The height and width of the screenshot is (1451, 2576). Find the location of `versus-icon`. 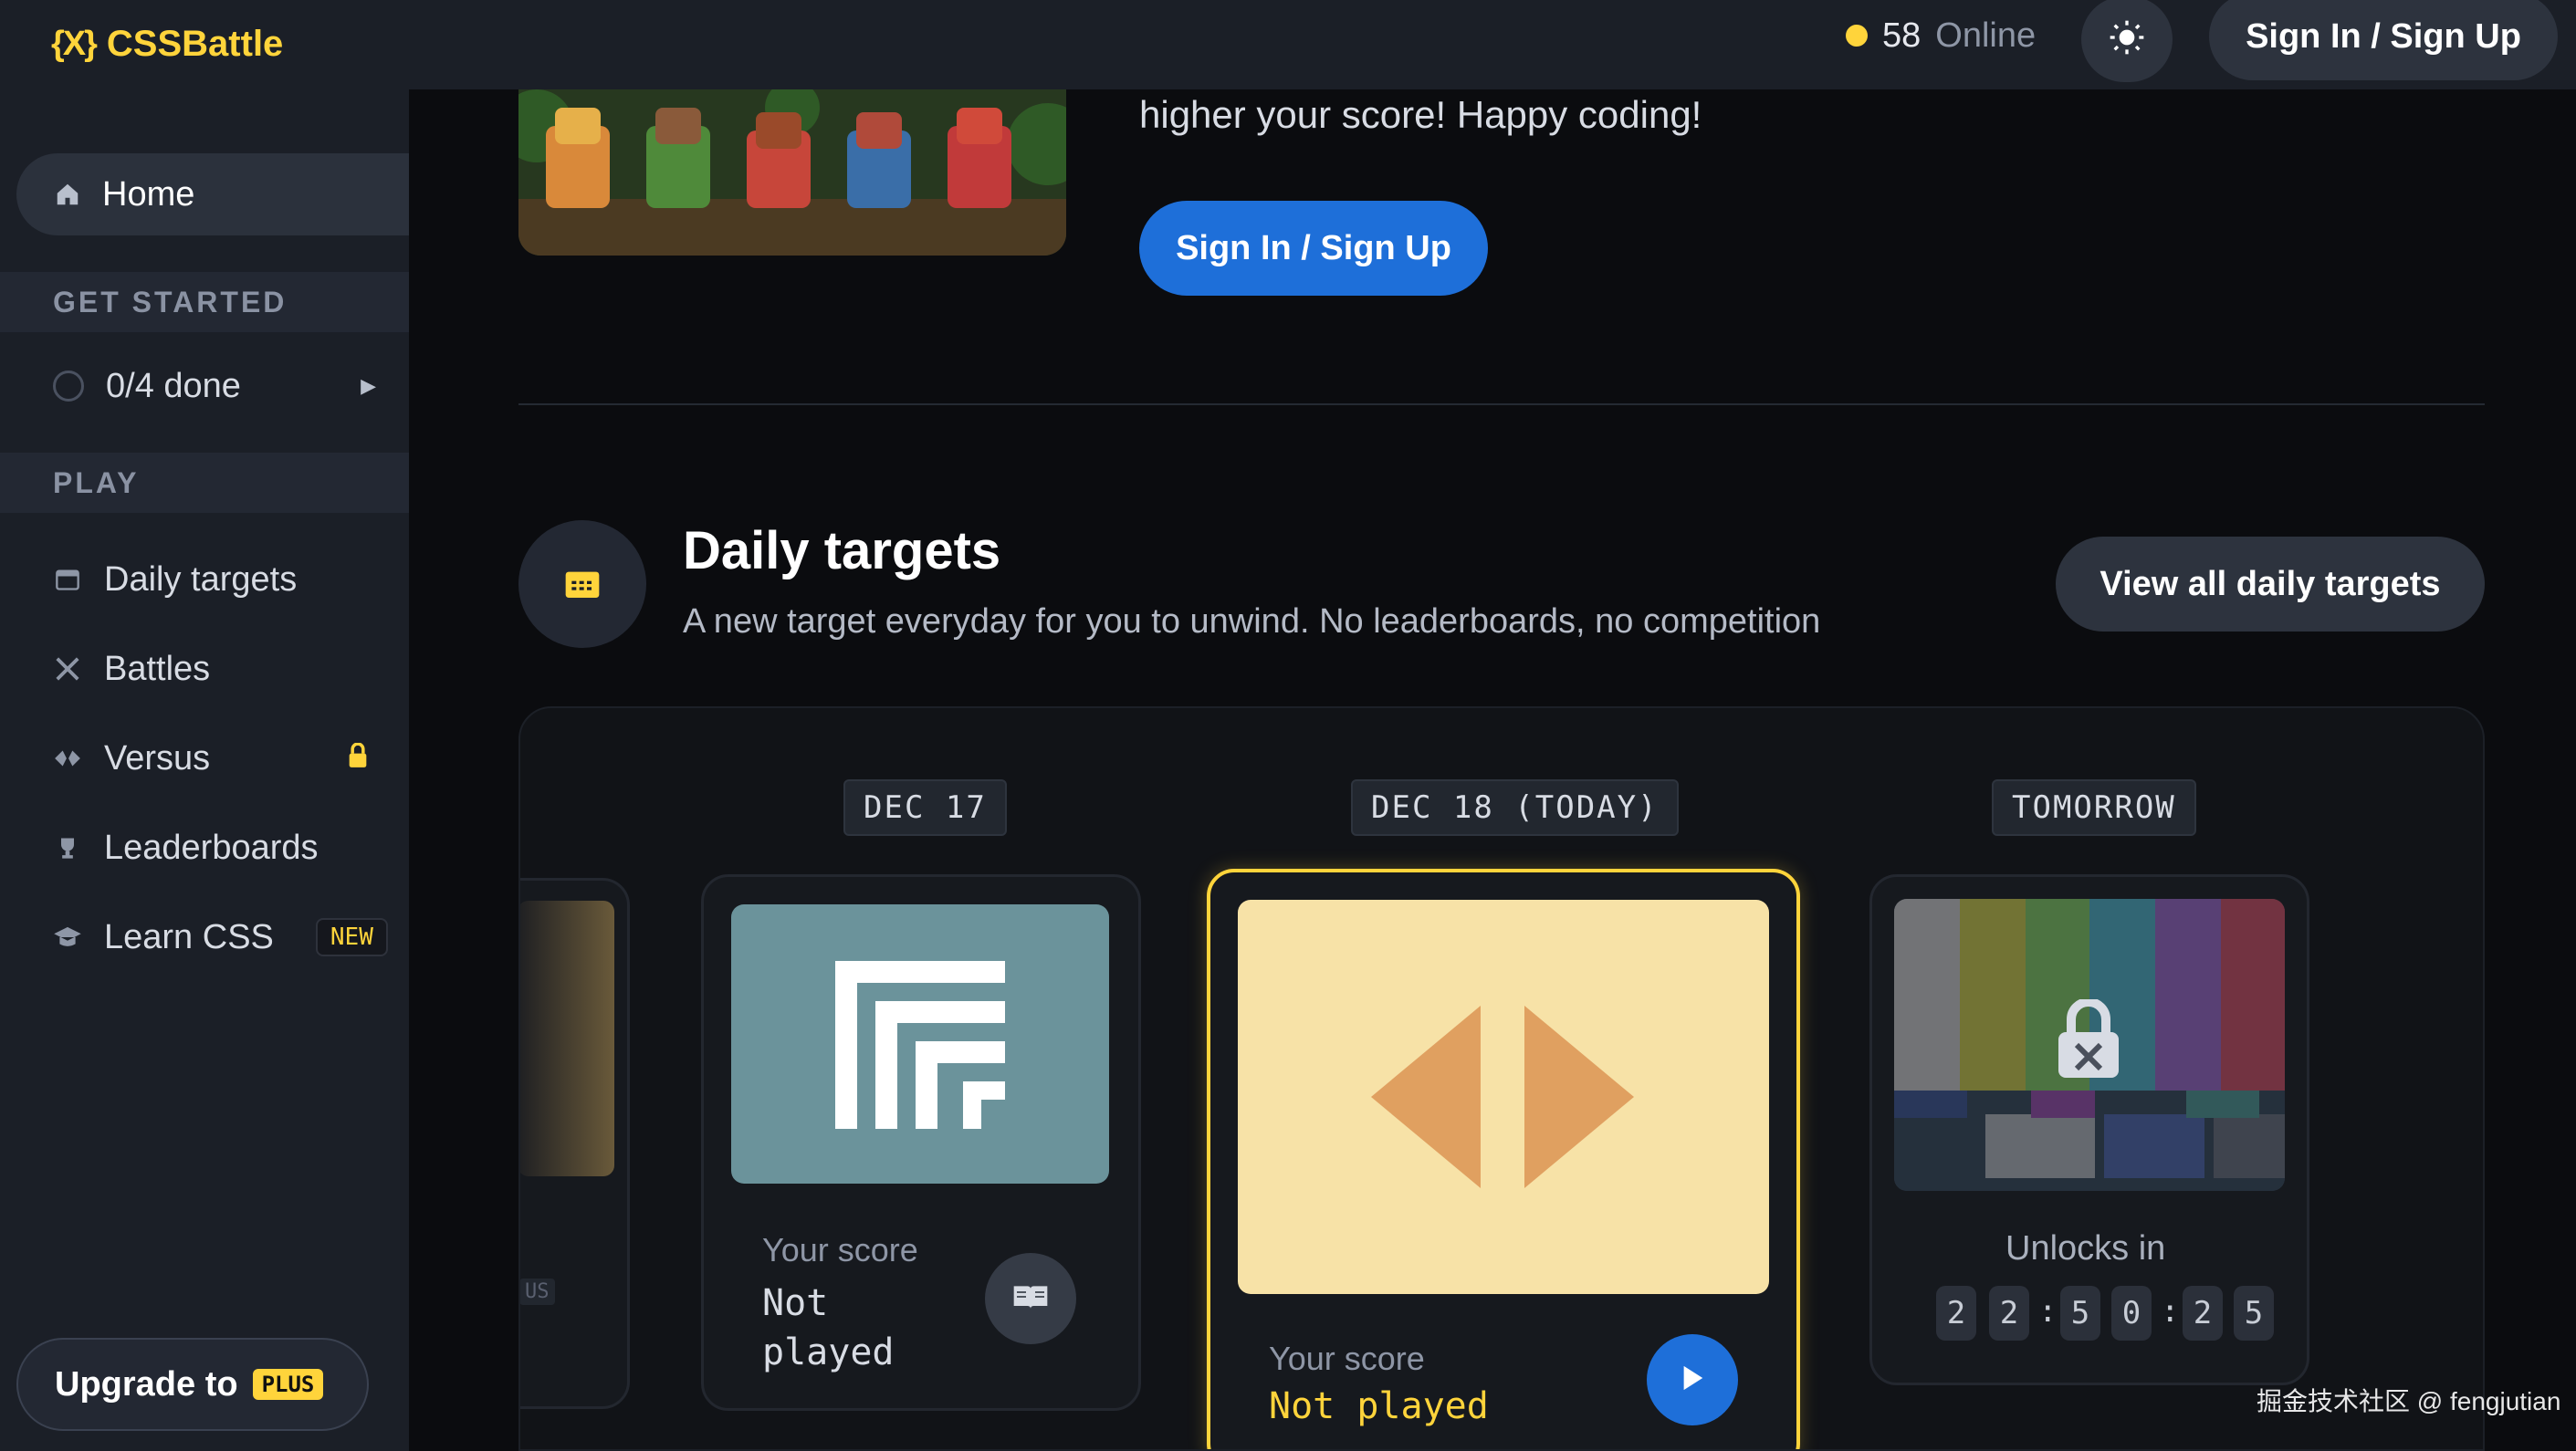

versus-icon is located at coordinates (67, 758).